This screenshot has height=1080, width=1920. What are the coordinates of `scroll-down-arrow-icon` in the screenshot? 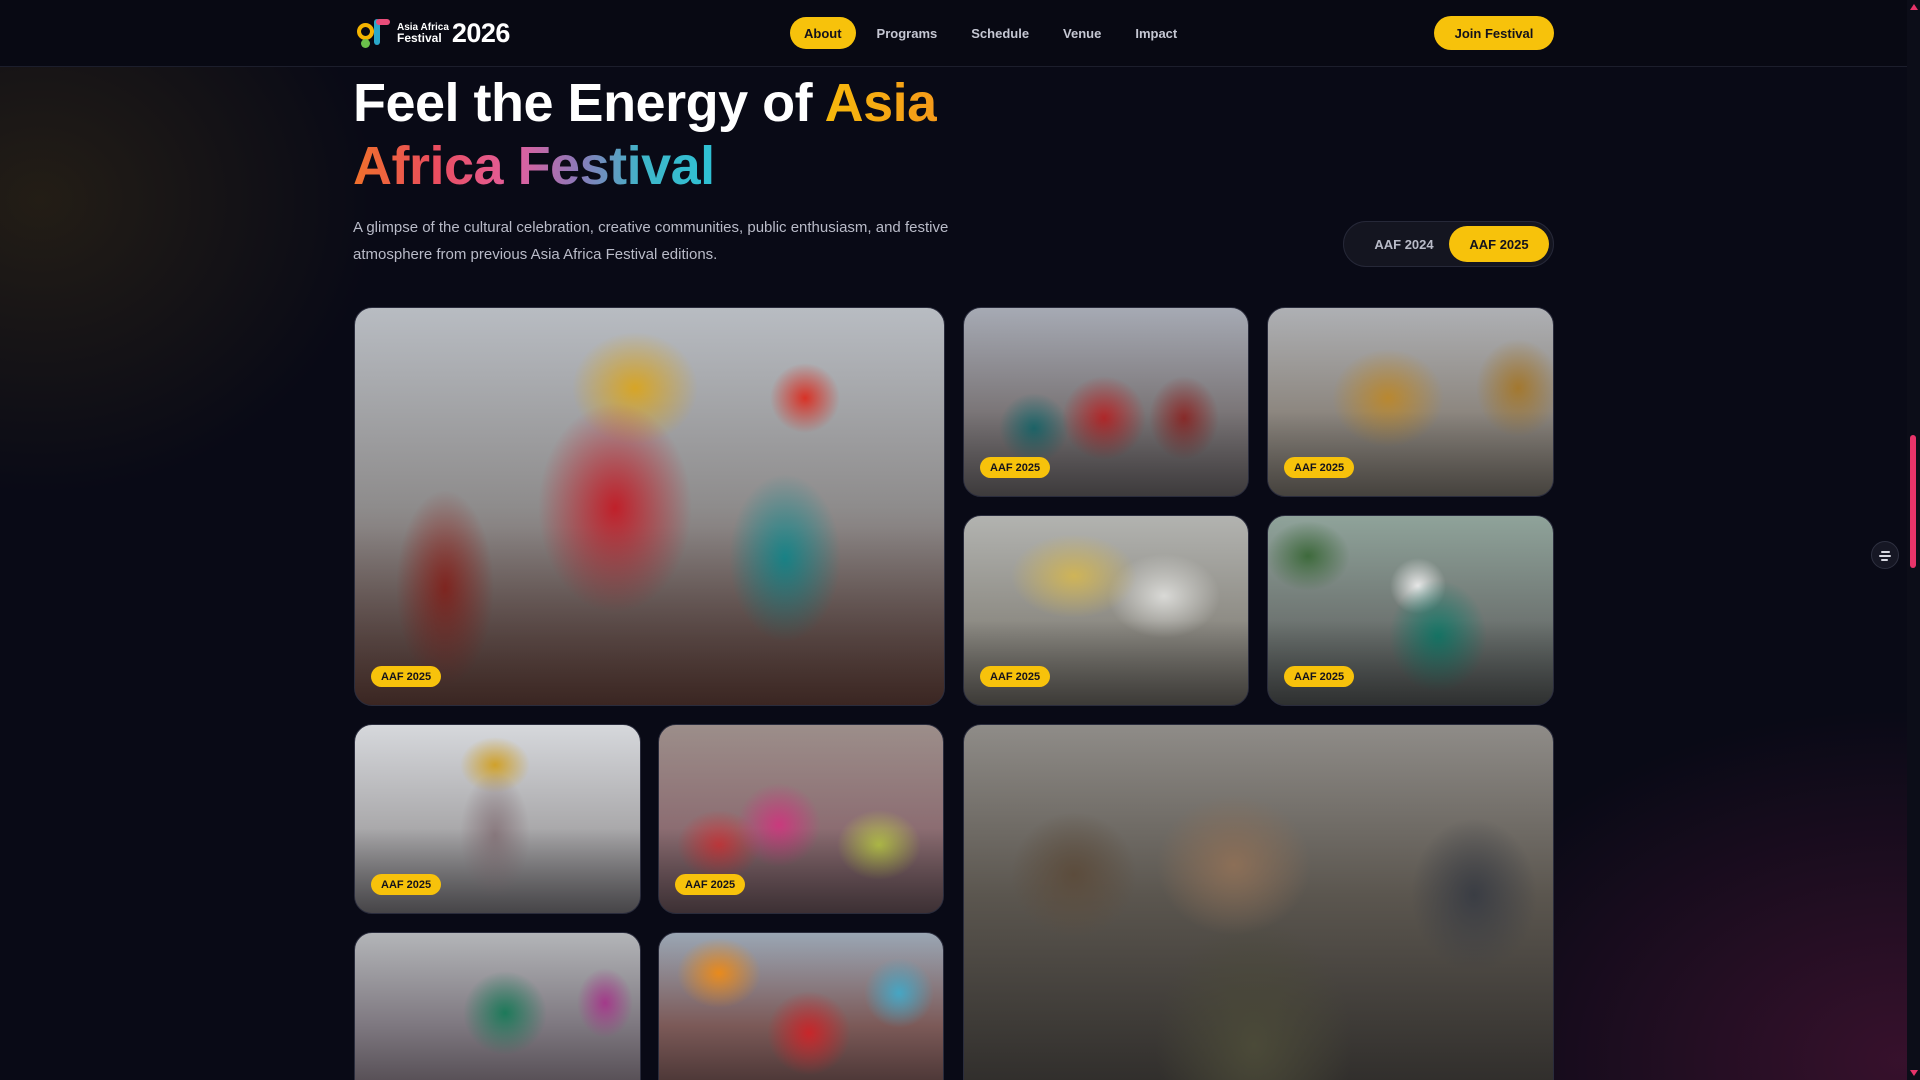 It's located at (1914, 1073).